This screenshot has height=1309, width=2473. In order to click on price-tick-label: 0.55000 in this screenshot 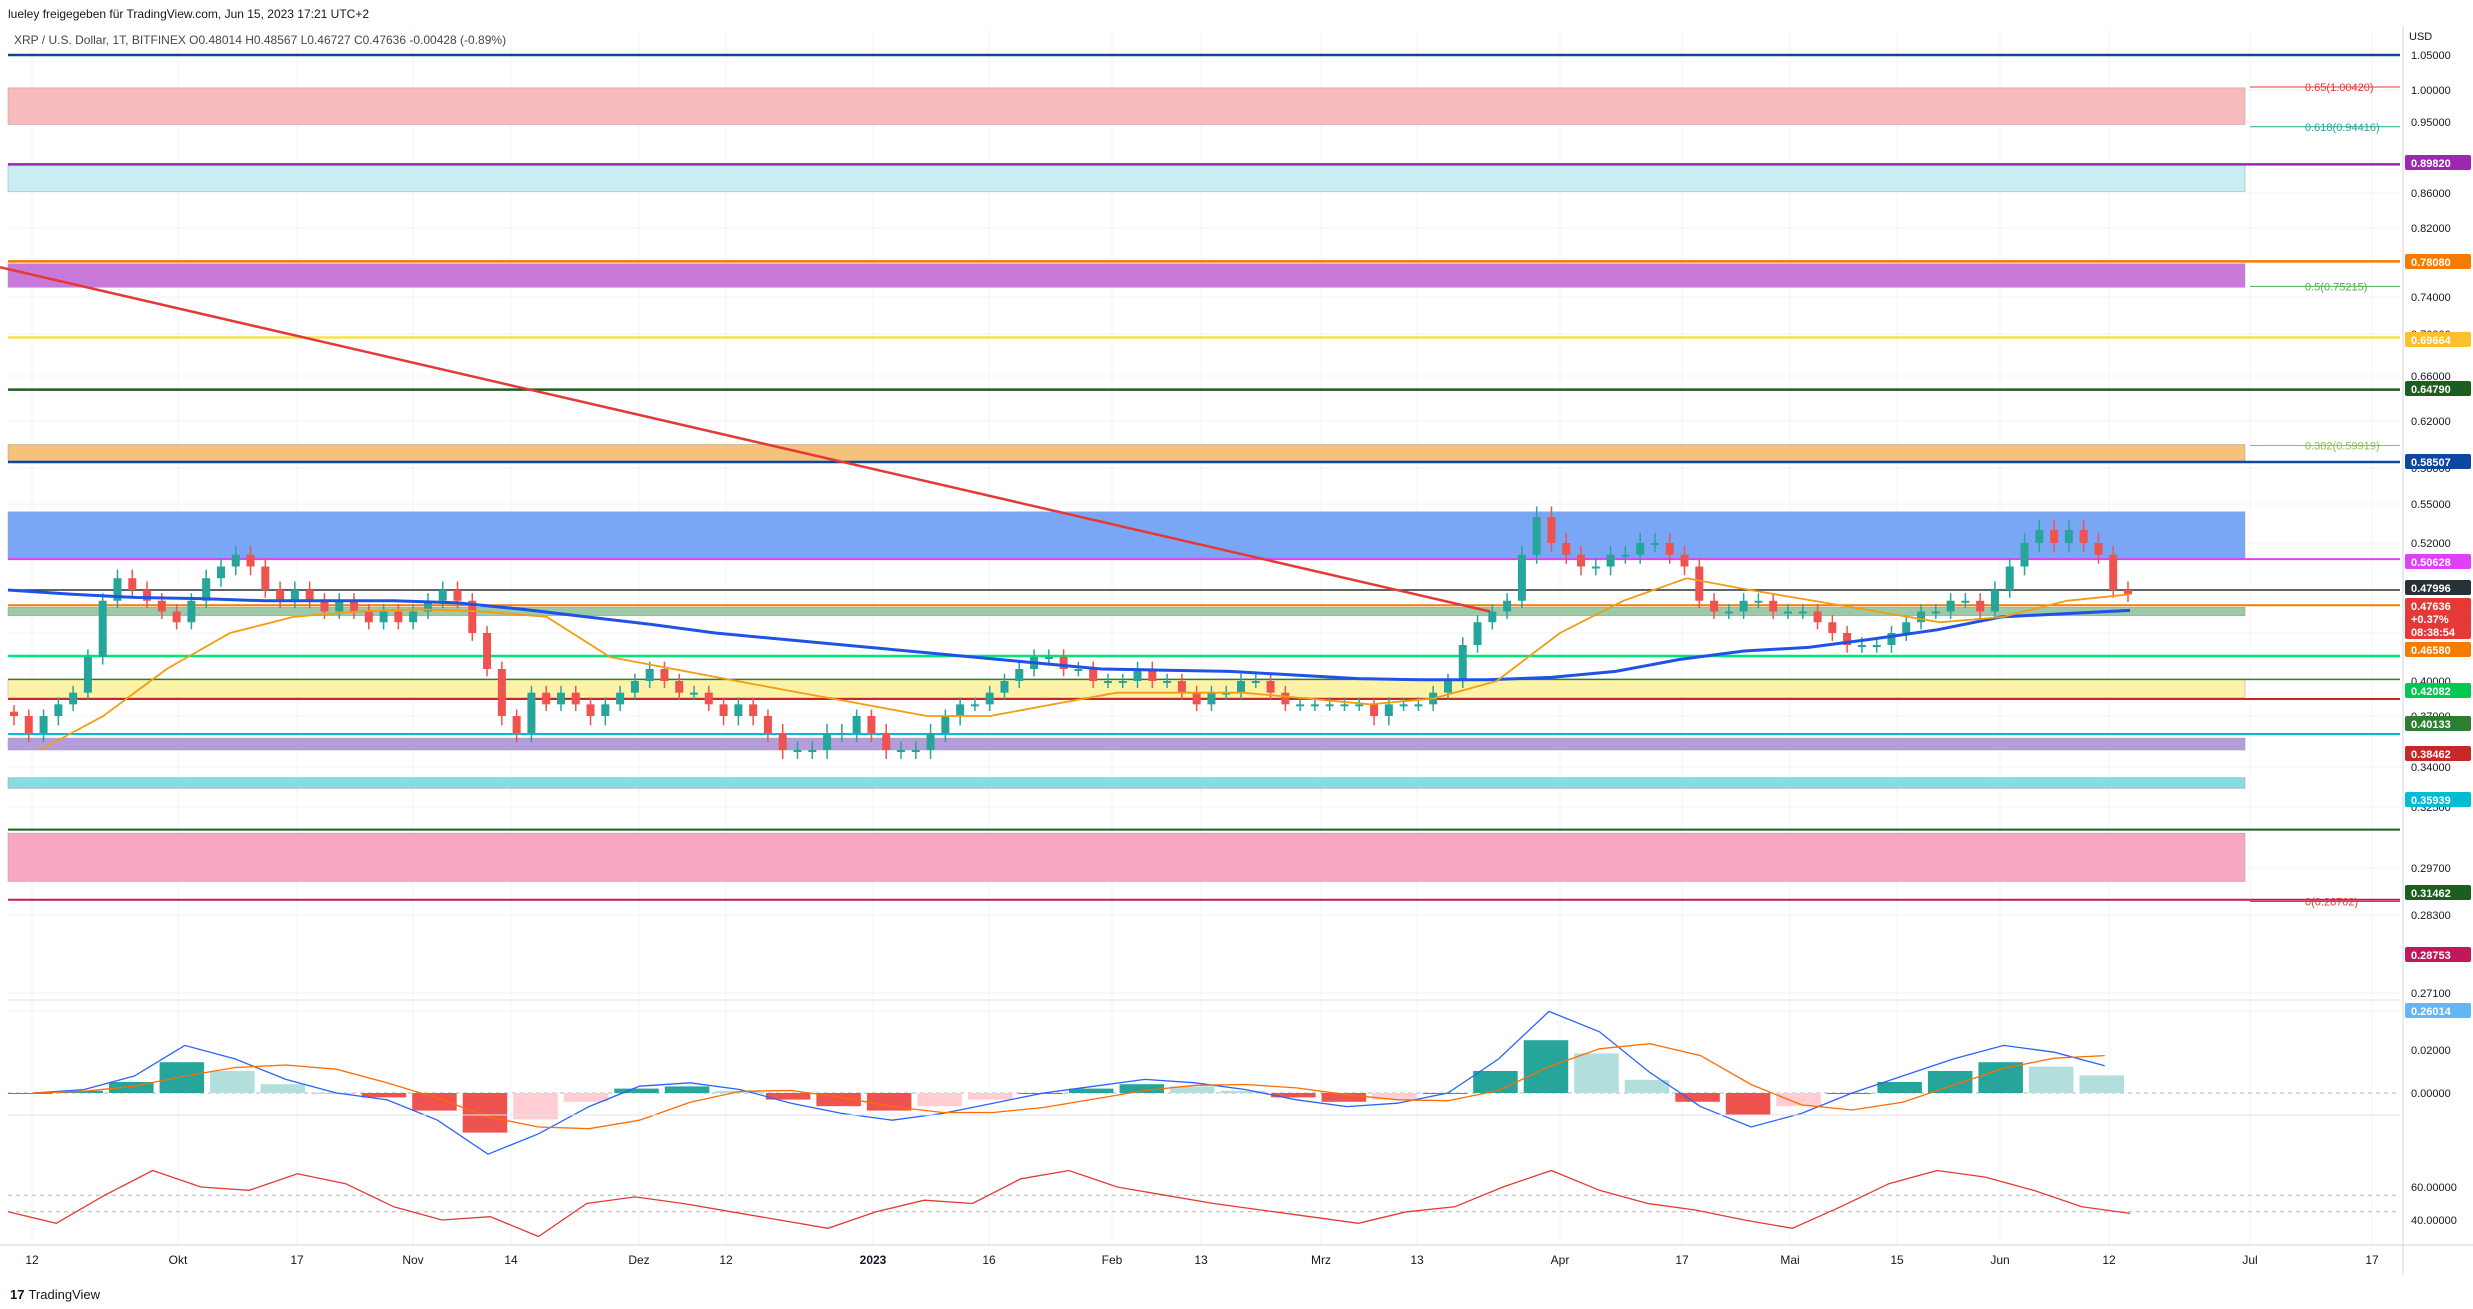, I will do `click(2431, 505)`.